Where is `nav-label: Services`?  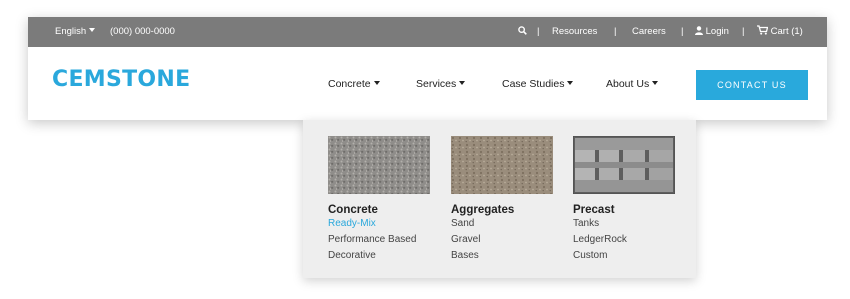
nav-label: Services is located at coordinates (436, 84).